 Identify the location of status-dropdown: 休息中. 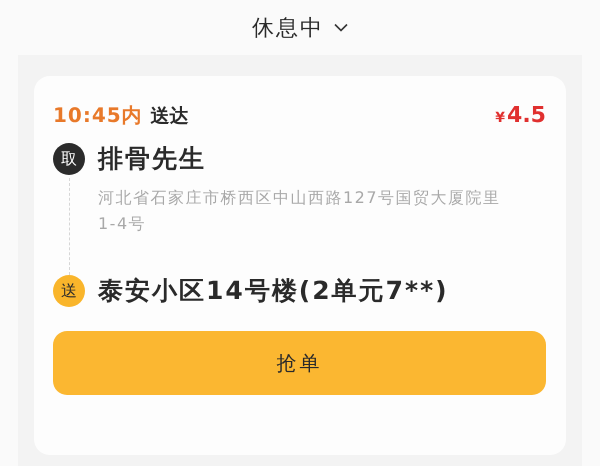
(288, 27).